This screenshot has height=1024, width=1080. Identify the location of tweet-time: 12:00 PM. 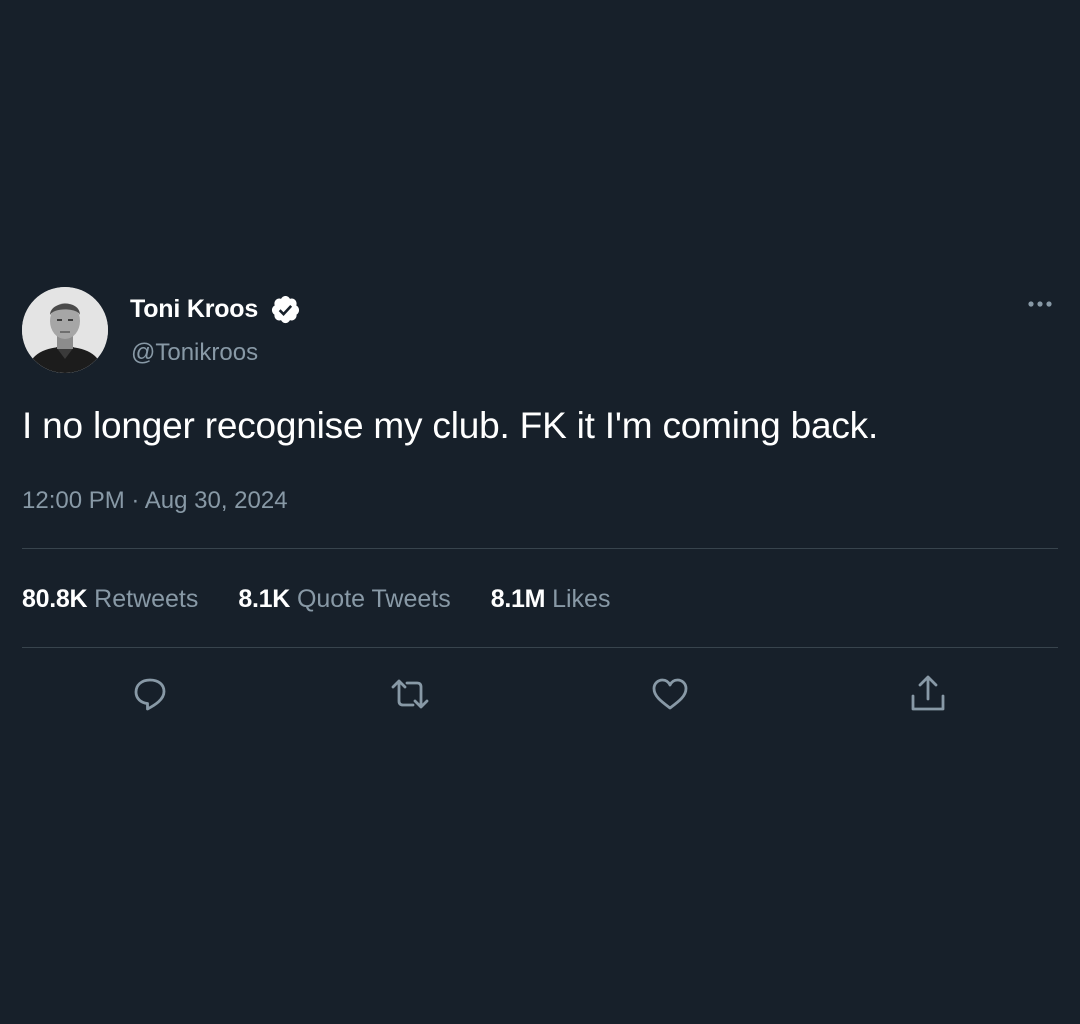
(73, 500).